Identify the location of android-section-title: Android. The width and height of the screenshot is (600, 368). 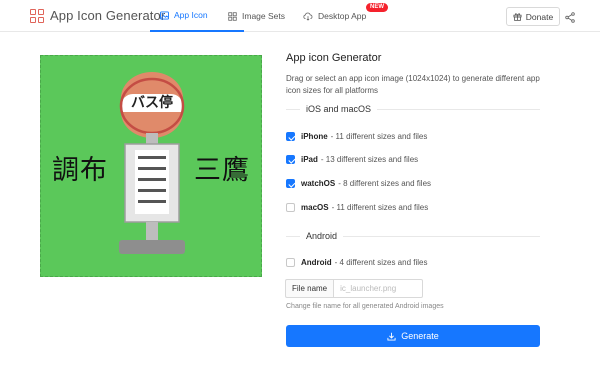
(322, 236).